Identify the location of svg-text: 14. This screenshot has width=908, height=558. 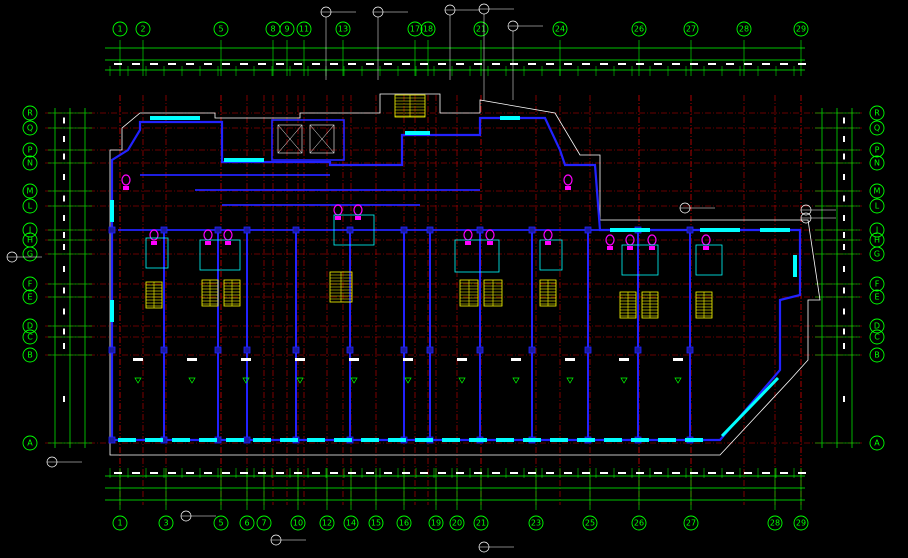
(351, 523).